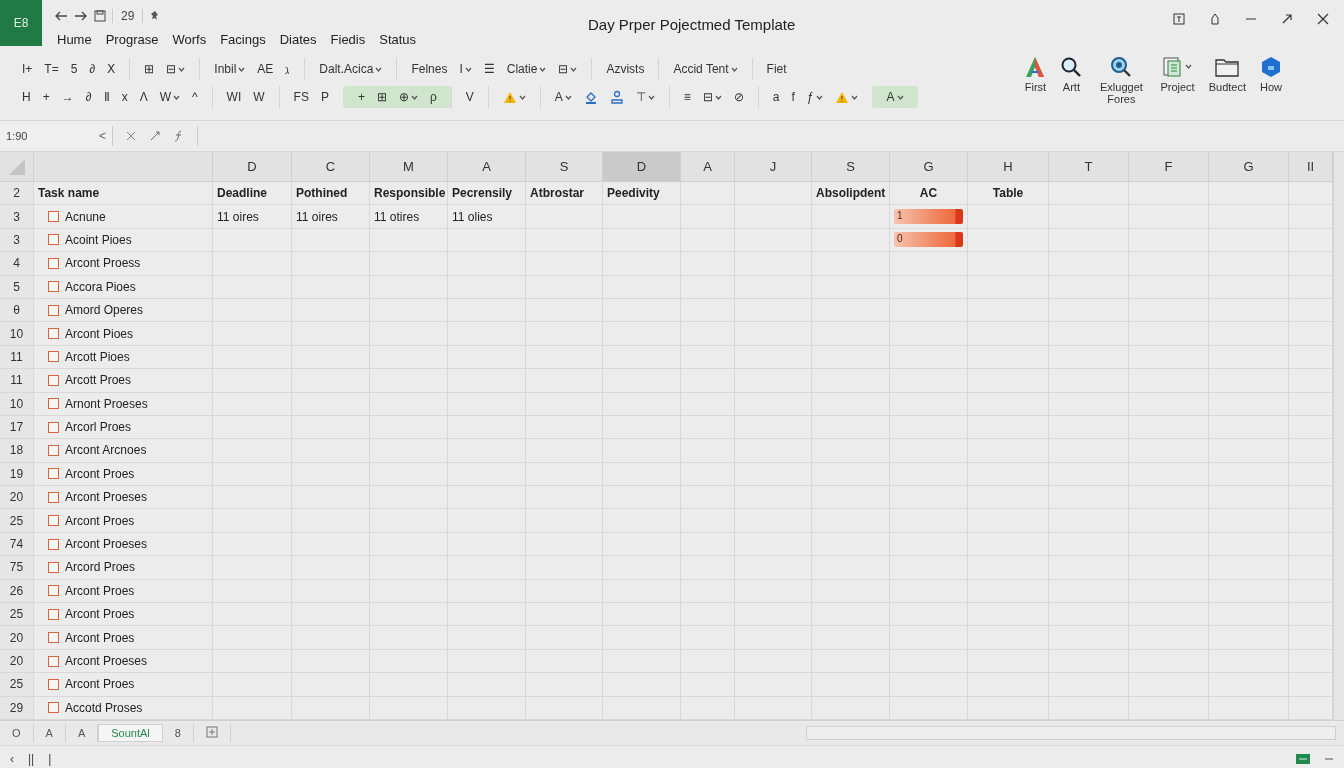  Describe the element at coordinates (773, 167) in the screenshot. I see `column-header: J` at that location.